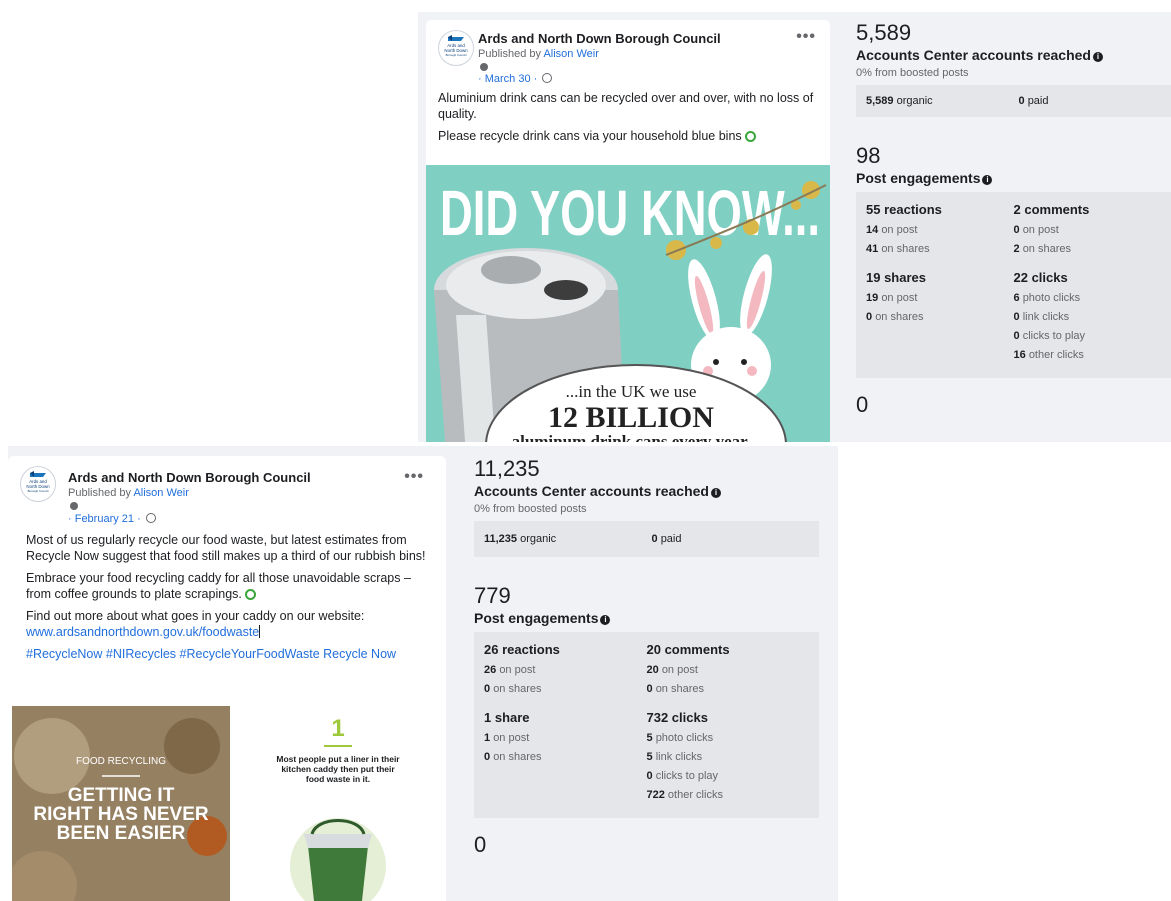 This screenshot has width=1171, height=901. I want to click on globe-icon, so click(150, 518).